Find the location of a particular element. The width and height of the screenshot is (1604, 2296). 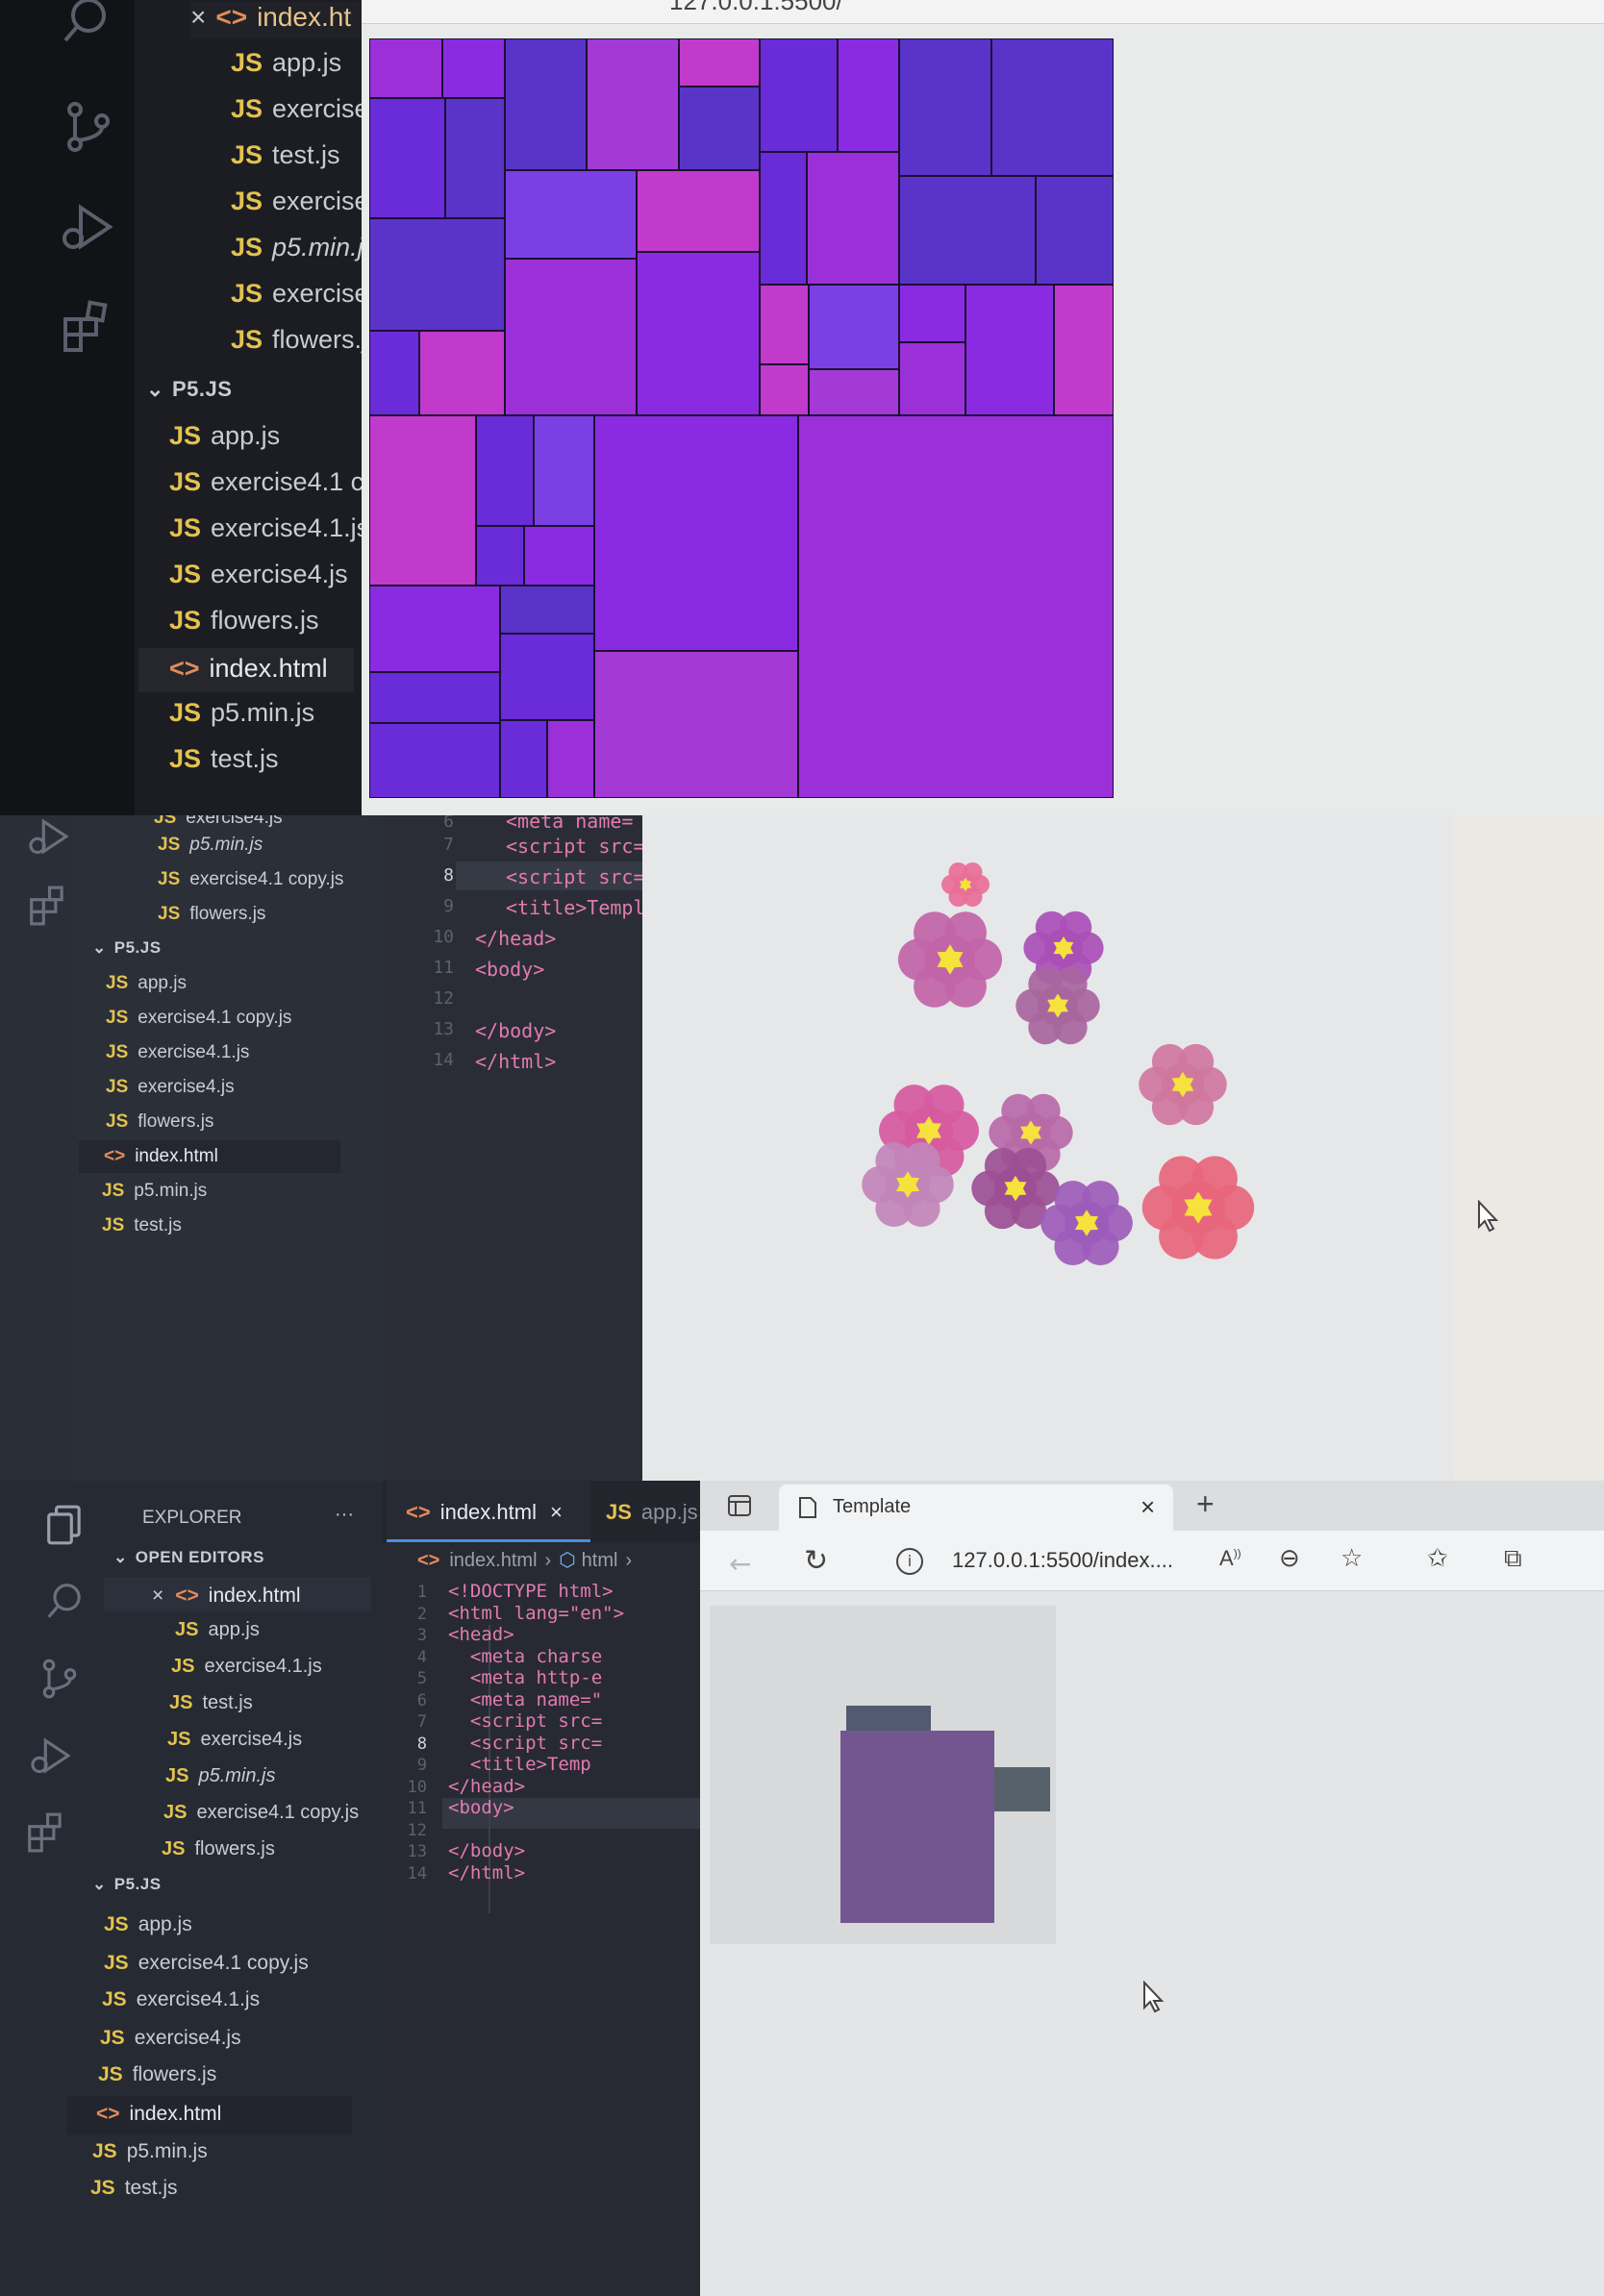

open-editor-item: JS exercise4.1 copy.js is located at coordinates (261, 1813).